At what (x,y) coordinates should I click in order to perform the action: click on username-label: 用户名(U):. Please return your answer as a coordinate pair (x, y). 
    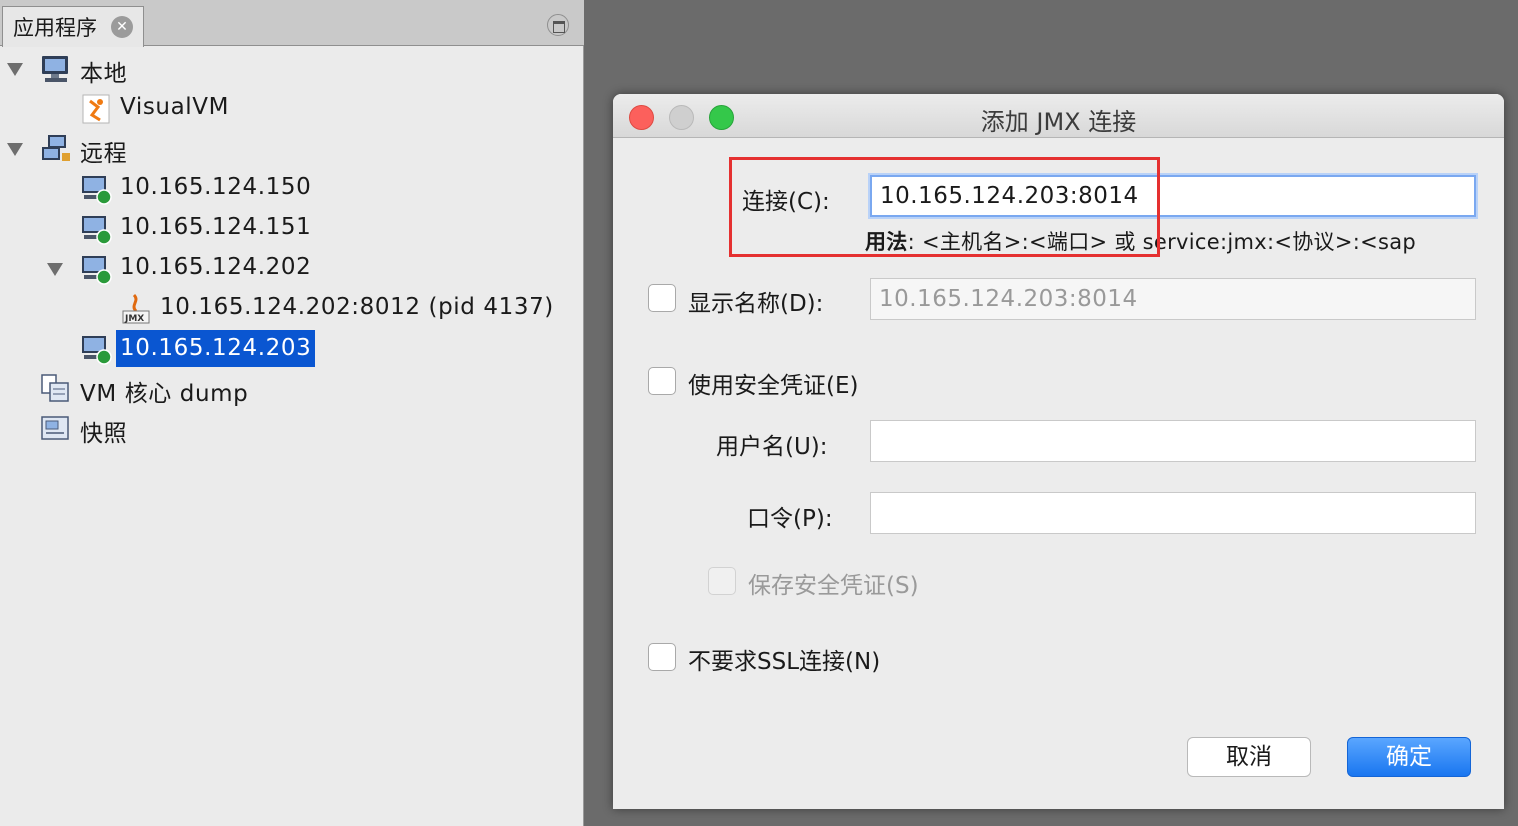
    Looking at the image, I should click on (772, 447).